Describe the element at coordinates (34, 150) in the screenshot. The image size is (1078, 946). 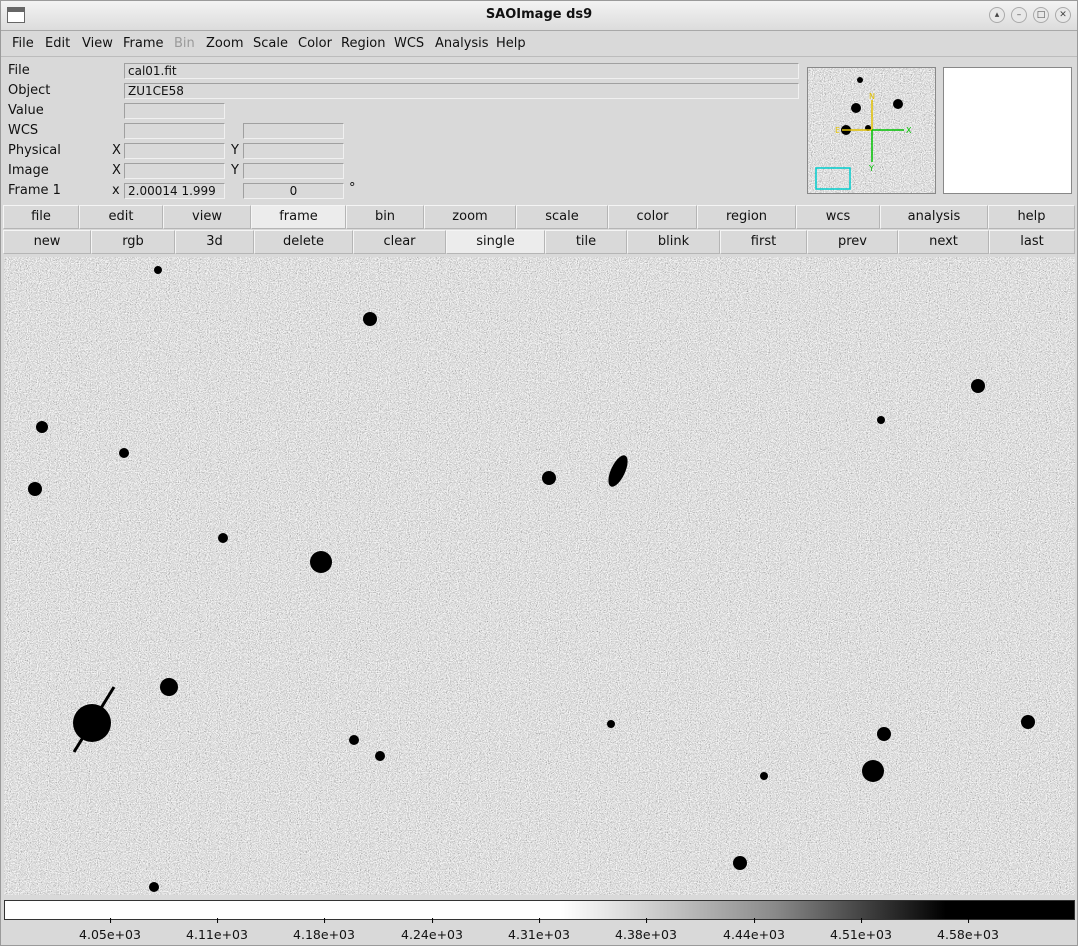
I see `physical-label: Physical` at that location.